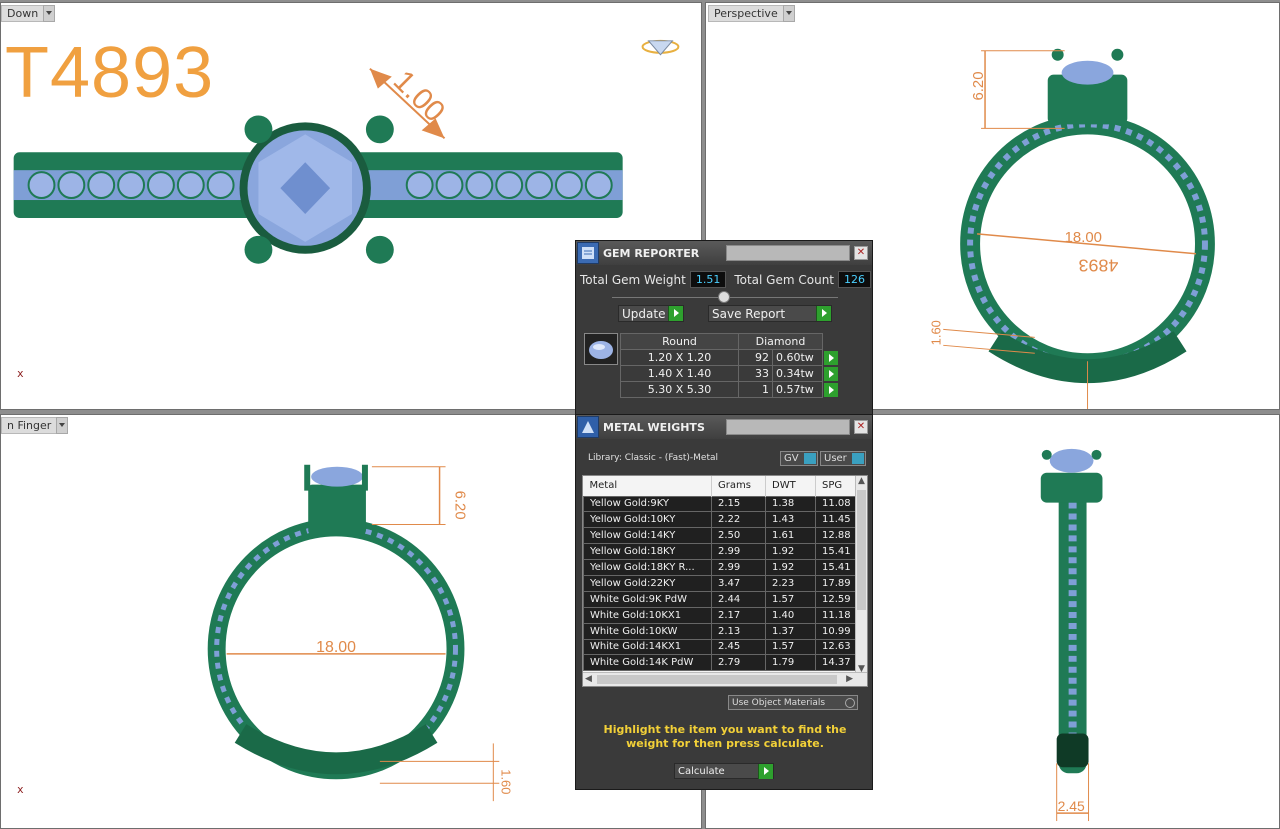  What do you see at coordinates (721, 520) in the screenshot?
I see `table-row: Yellow Gold:10KY 2.22 1.43 11.45` at bounding box center [721, 520].